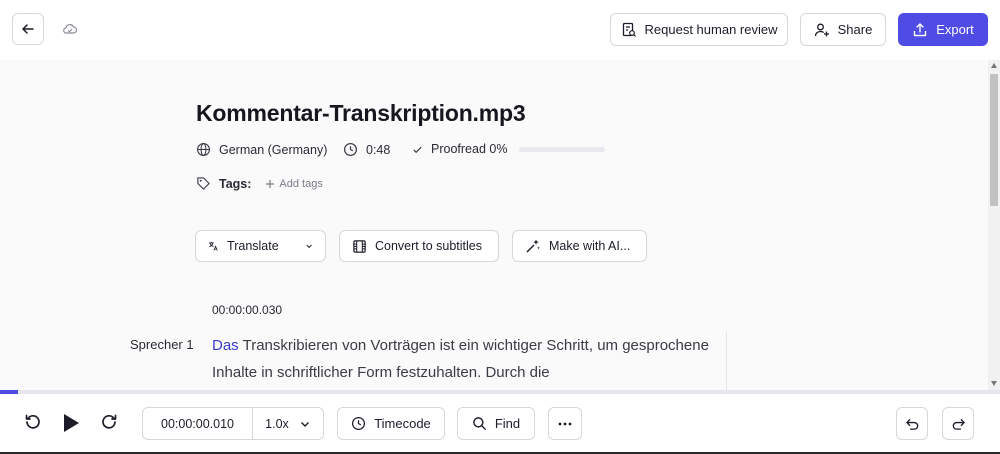 The width and height of the screenshot is (1000, 454). What do you see at coordinates (509, 149) in the screenshot?
I see `proofread-info: Proofread 0%` at bounding box center [509, 149].